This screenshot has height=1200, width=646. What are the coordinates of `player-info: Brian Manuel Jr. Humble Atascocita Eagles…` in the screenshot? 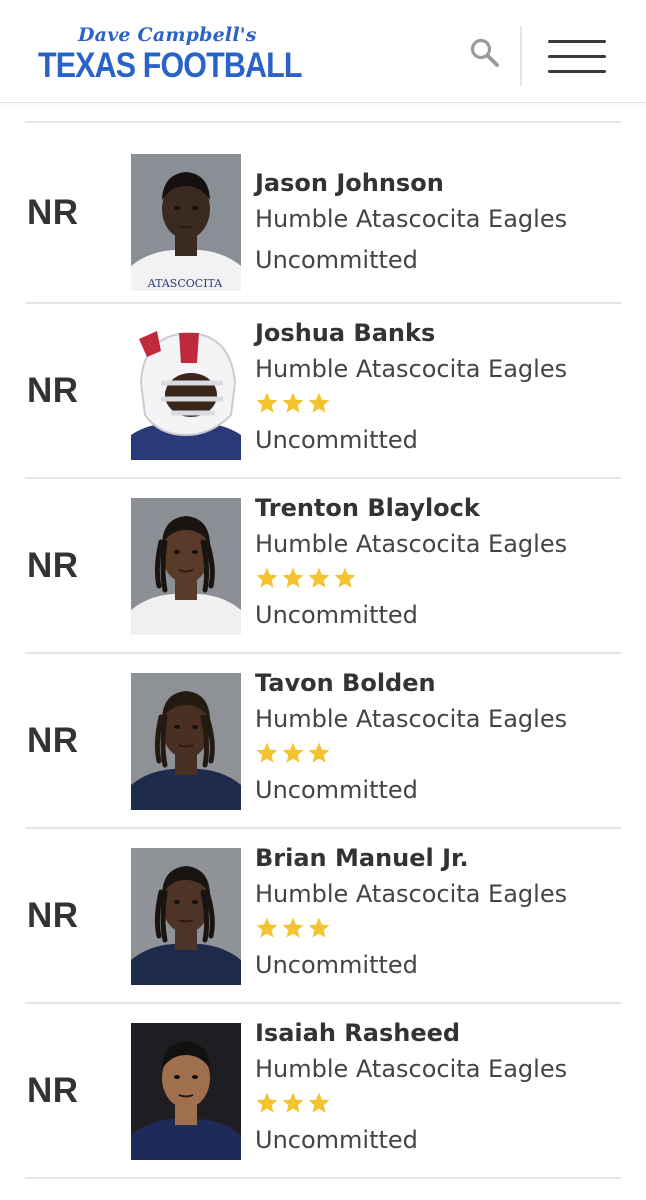 It's located at (438, 911).